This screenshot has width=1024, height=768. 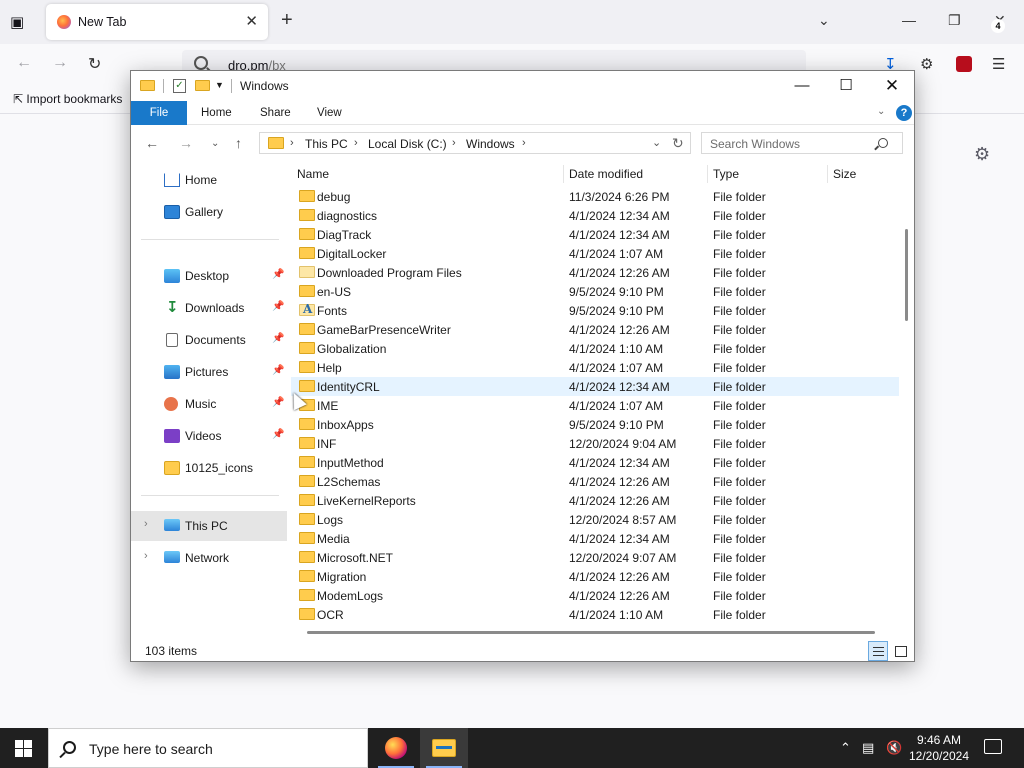 What do you see at coordinates (844, 174) in the screenshot?
I see `column-header-size: Size` at bounding box center [844, 174].